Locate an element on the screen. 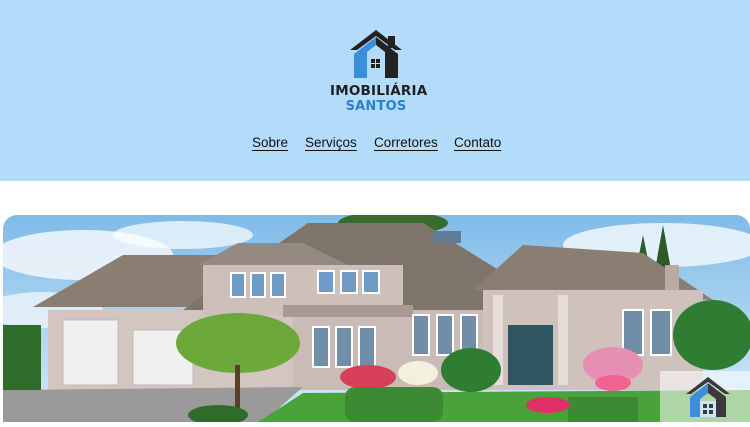  nav-link-sobre: Sobre is located at coordinates (270, 142).